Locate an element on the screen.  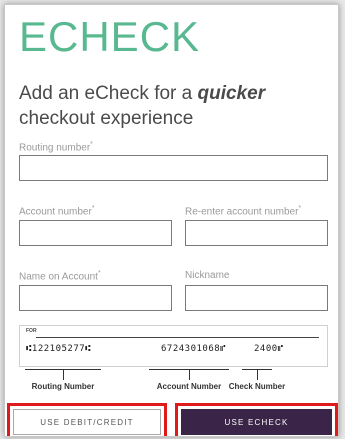
routing-number-caption: Routing Number is located at coordinates (63, 386).